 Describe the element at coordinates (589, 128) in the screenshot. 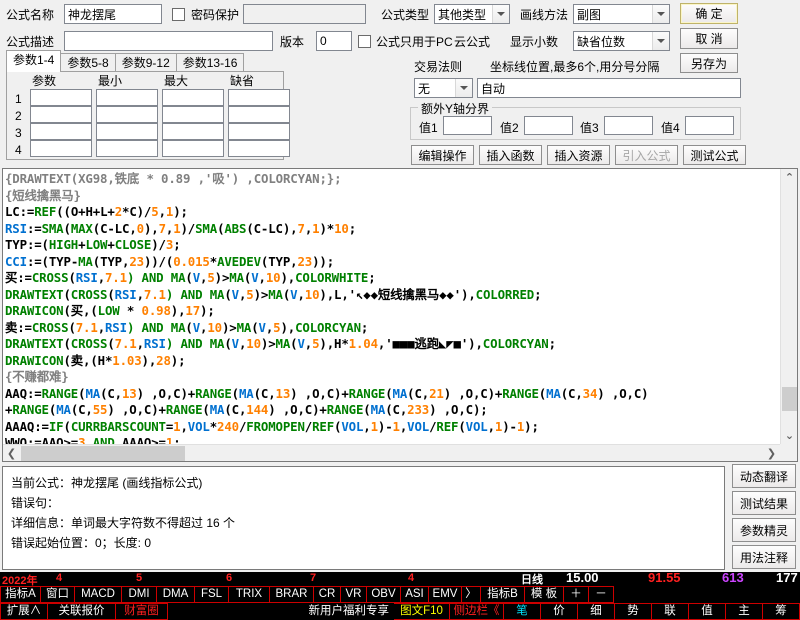

I see `value3-label: 值3` at that location.